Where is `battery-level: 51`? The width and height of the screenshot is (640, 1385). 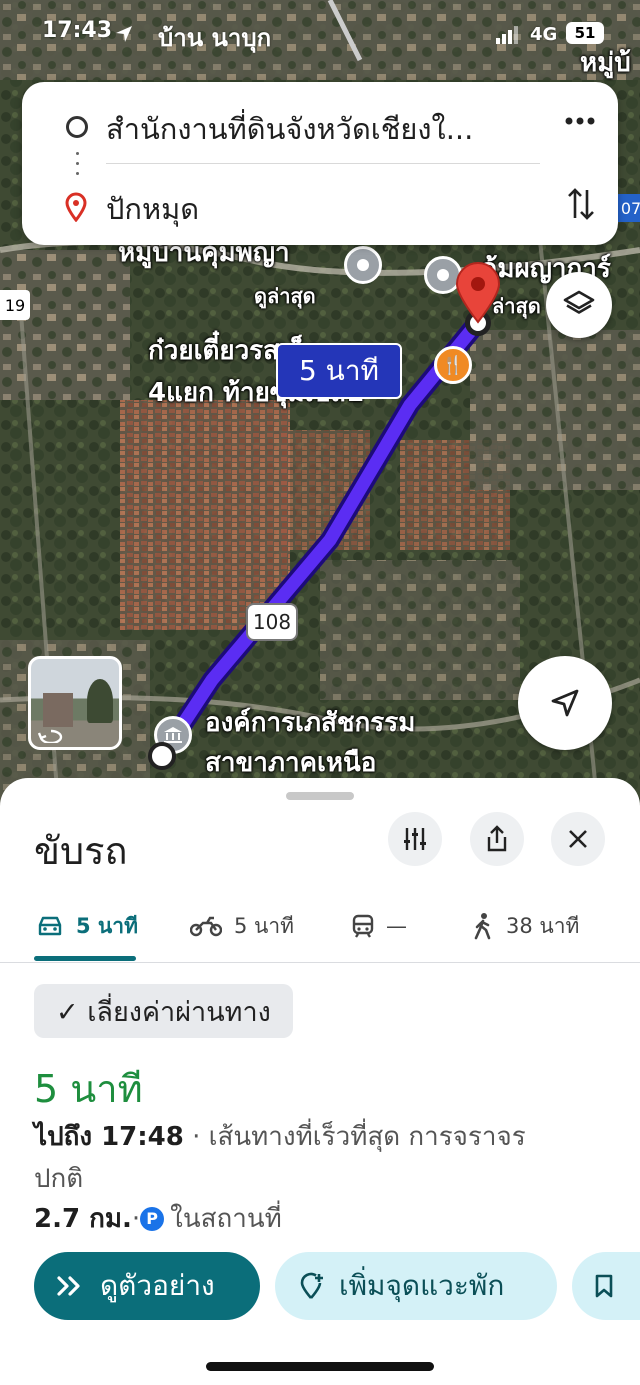 battery-level: 51 is located at coordinates (585, 33).